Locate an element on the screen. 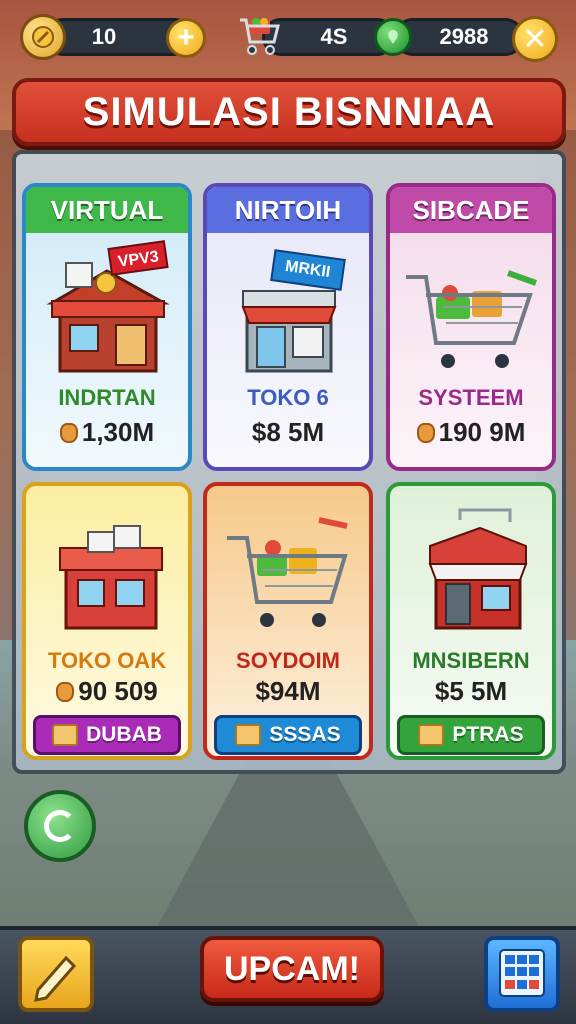 This screenshot has height=1024, width=576. shopping-cart-icon is located at coordinates (260, 36).